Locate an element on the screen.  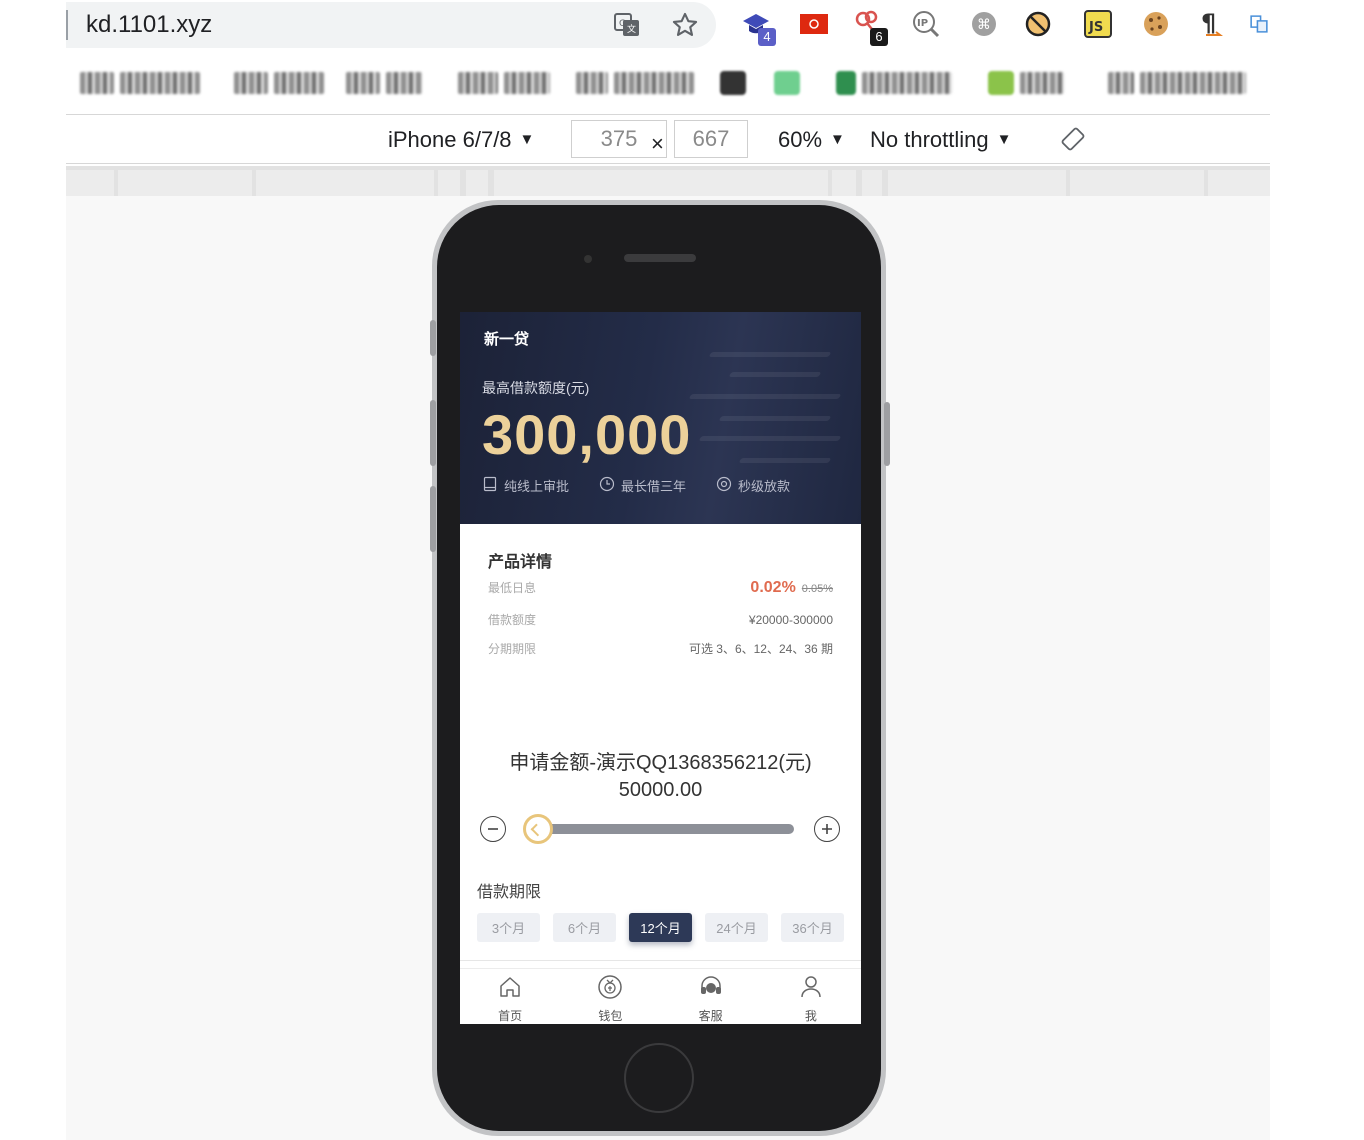
url-text: kd.1101.xyz is located at coordinates (149, 25).